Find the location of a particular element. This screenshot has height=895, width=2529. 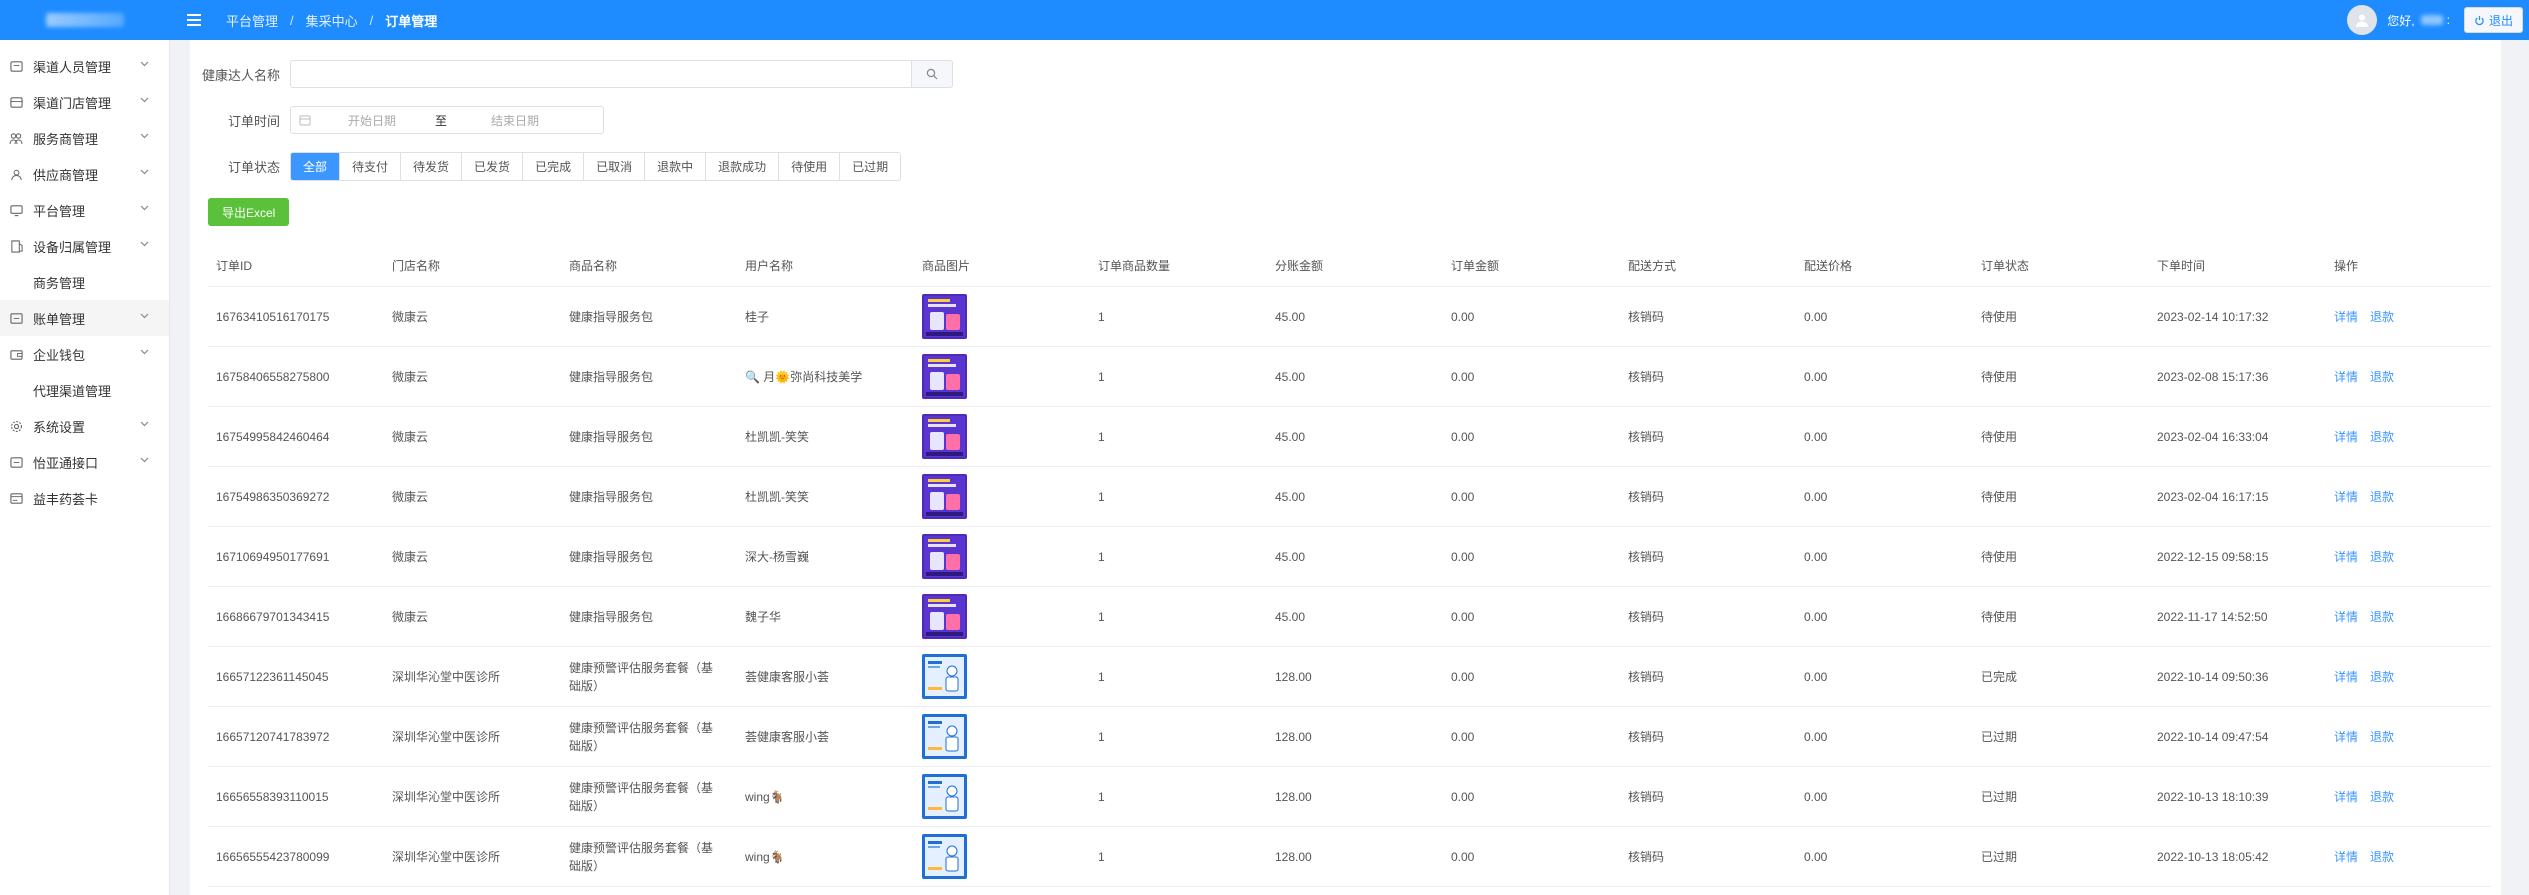

column-header: 门店名称 is located at coordinates (416, 266).